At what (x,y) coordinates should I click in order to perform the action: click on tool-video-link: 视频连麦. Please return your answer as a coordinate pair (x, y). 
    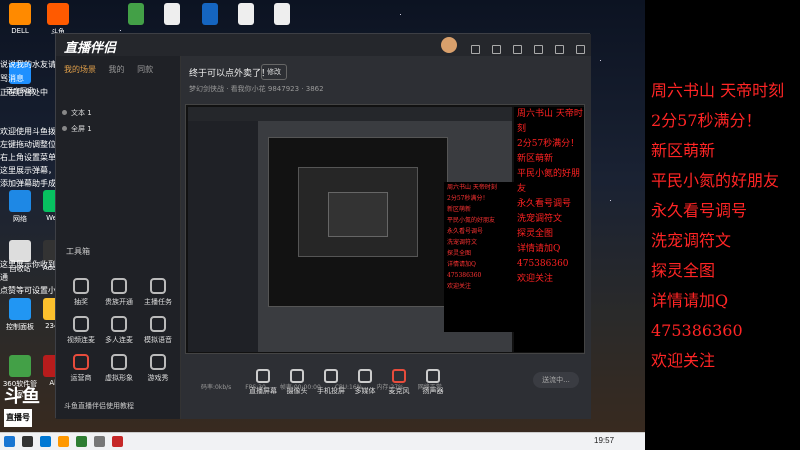
    Looking at the image, I should click on (81, 330).